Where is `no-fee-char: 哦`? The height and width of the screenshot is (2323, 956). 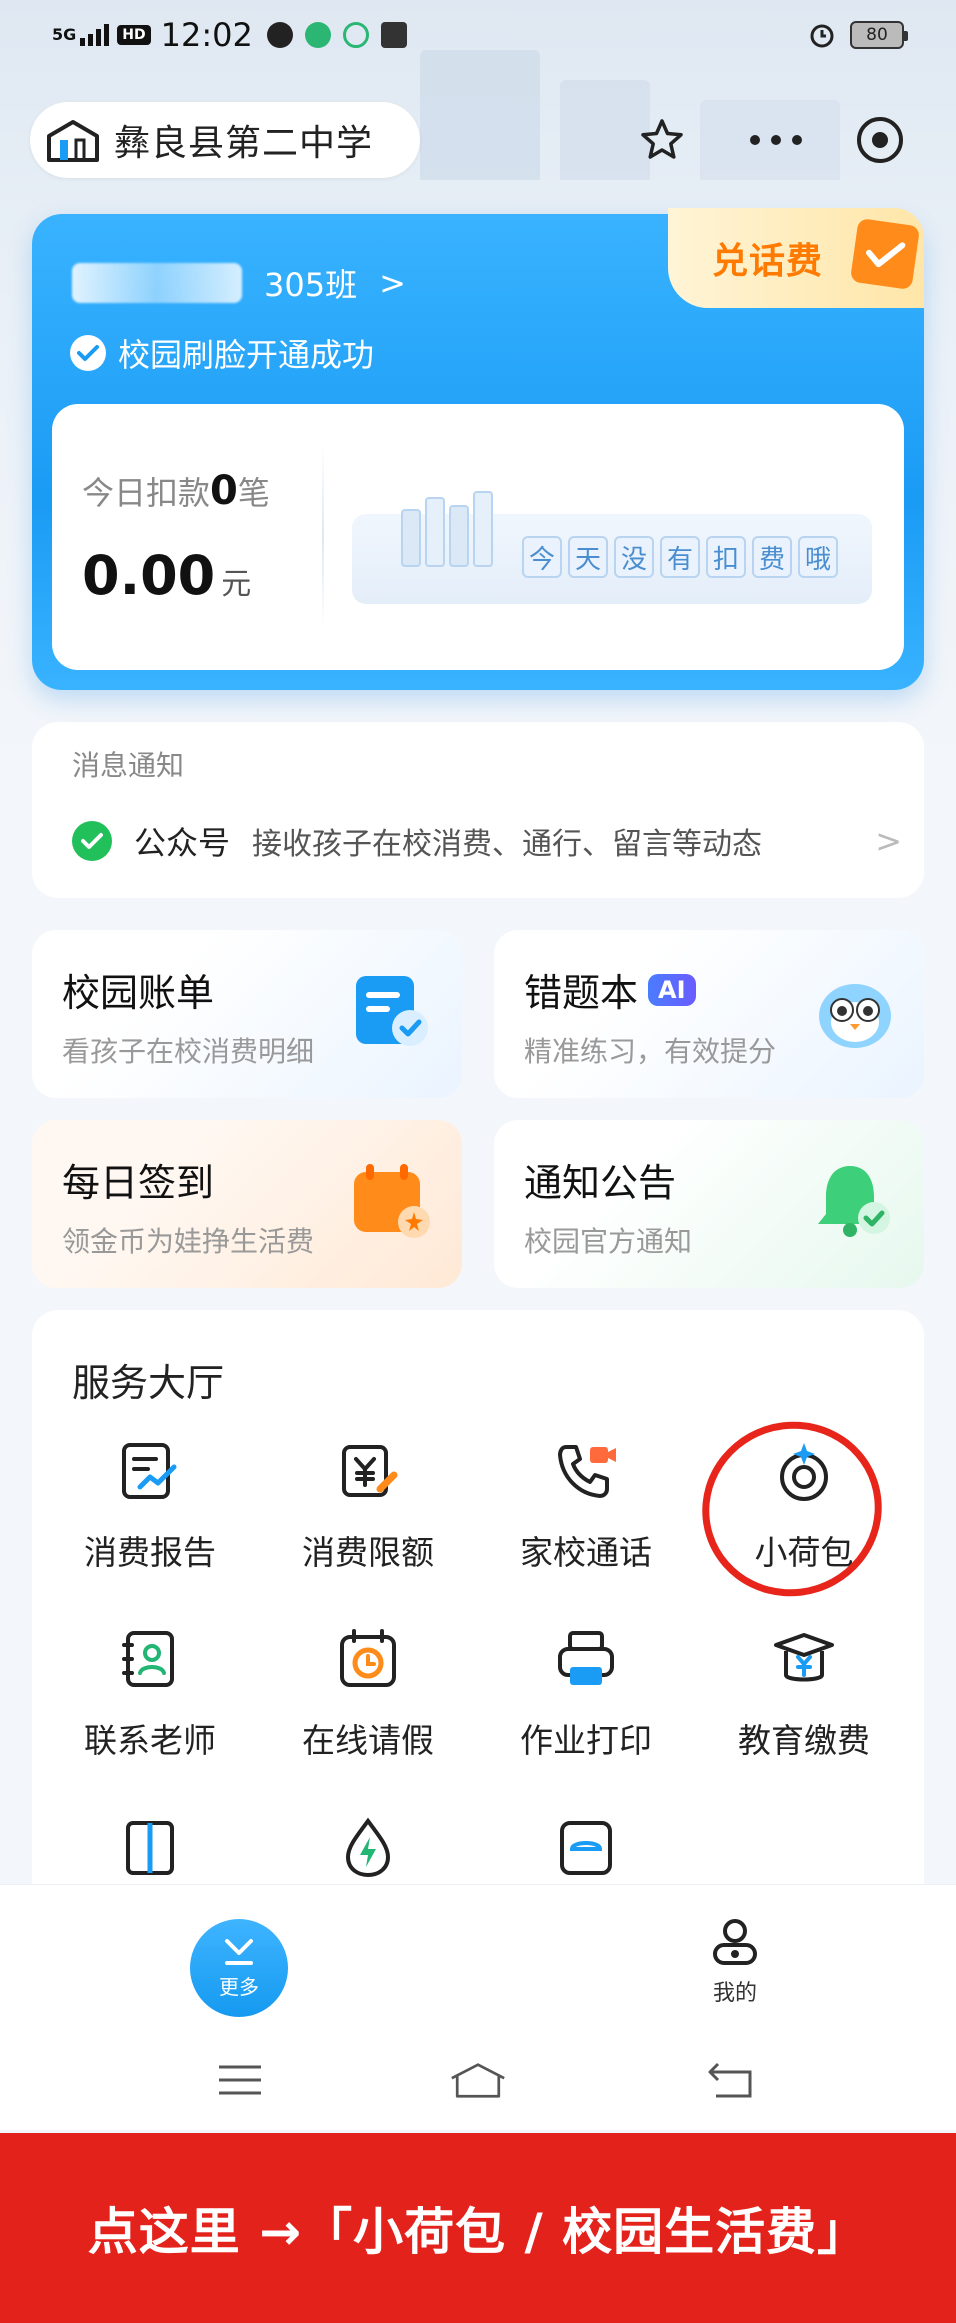
no-fee-char: 哦 is located at coordinates (818, 557).